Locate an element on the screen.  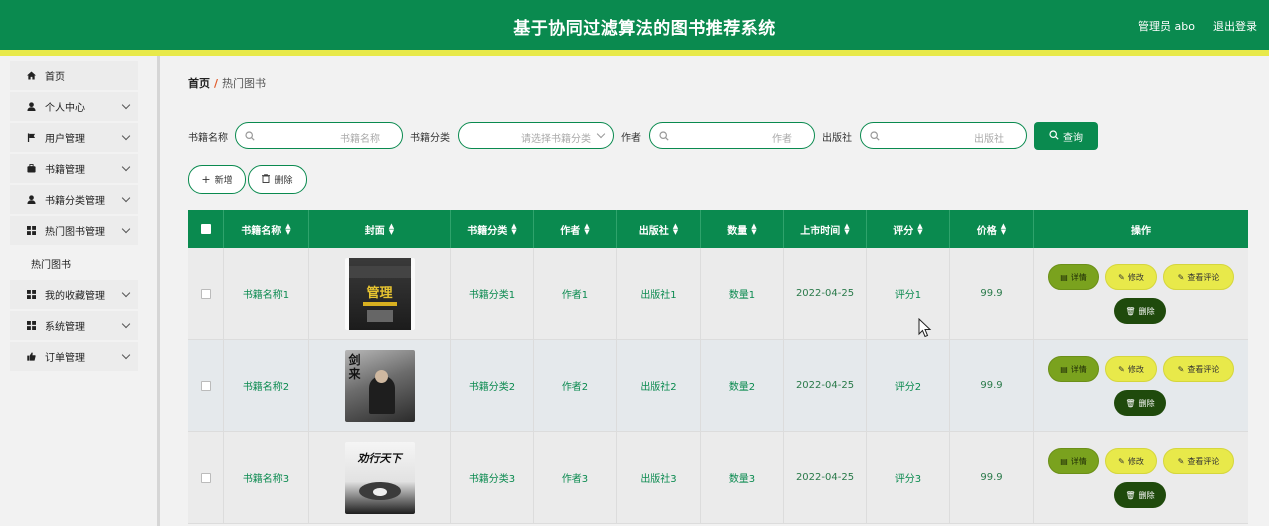
sidebar-divider is located at coordinates (158, 291).